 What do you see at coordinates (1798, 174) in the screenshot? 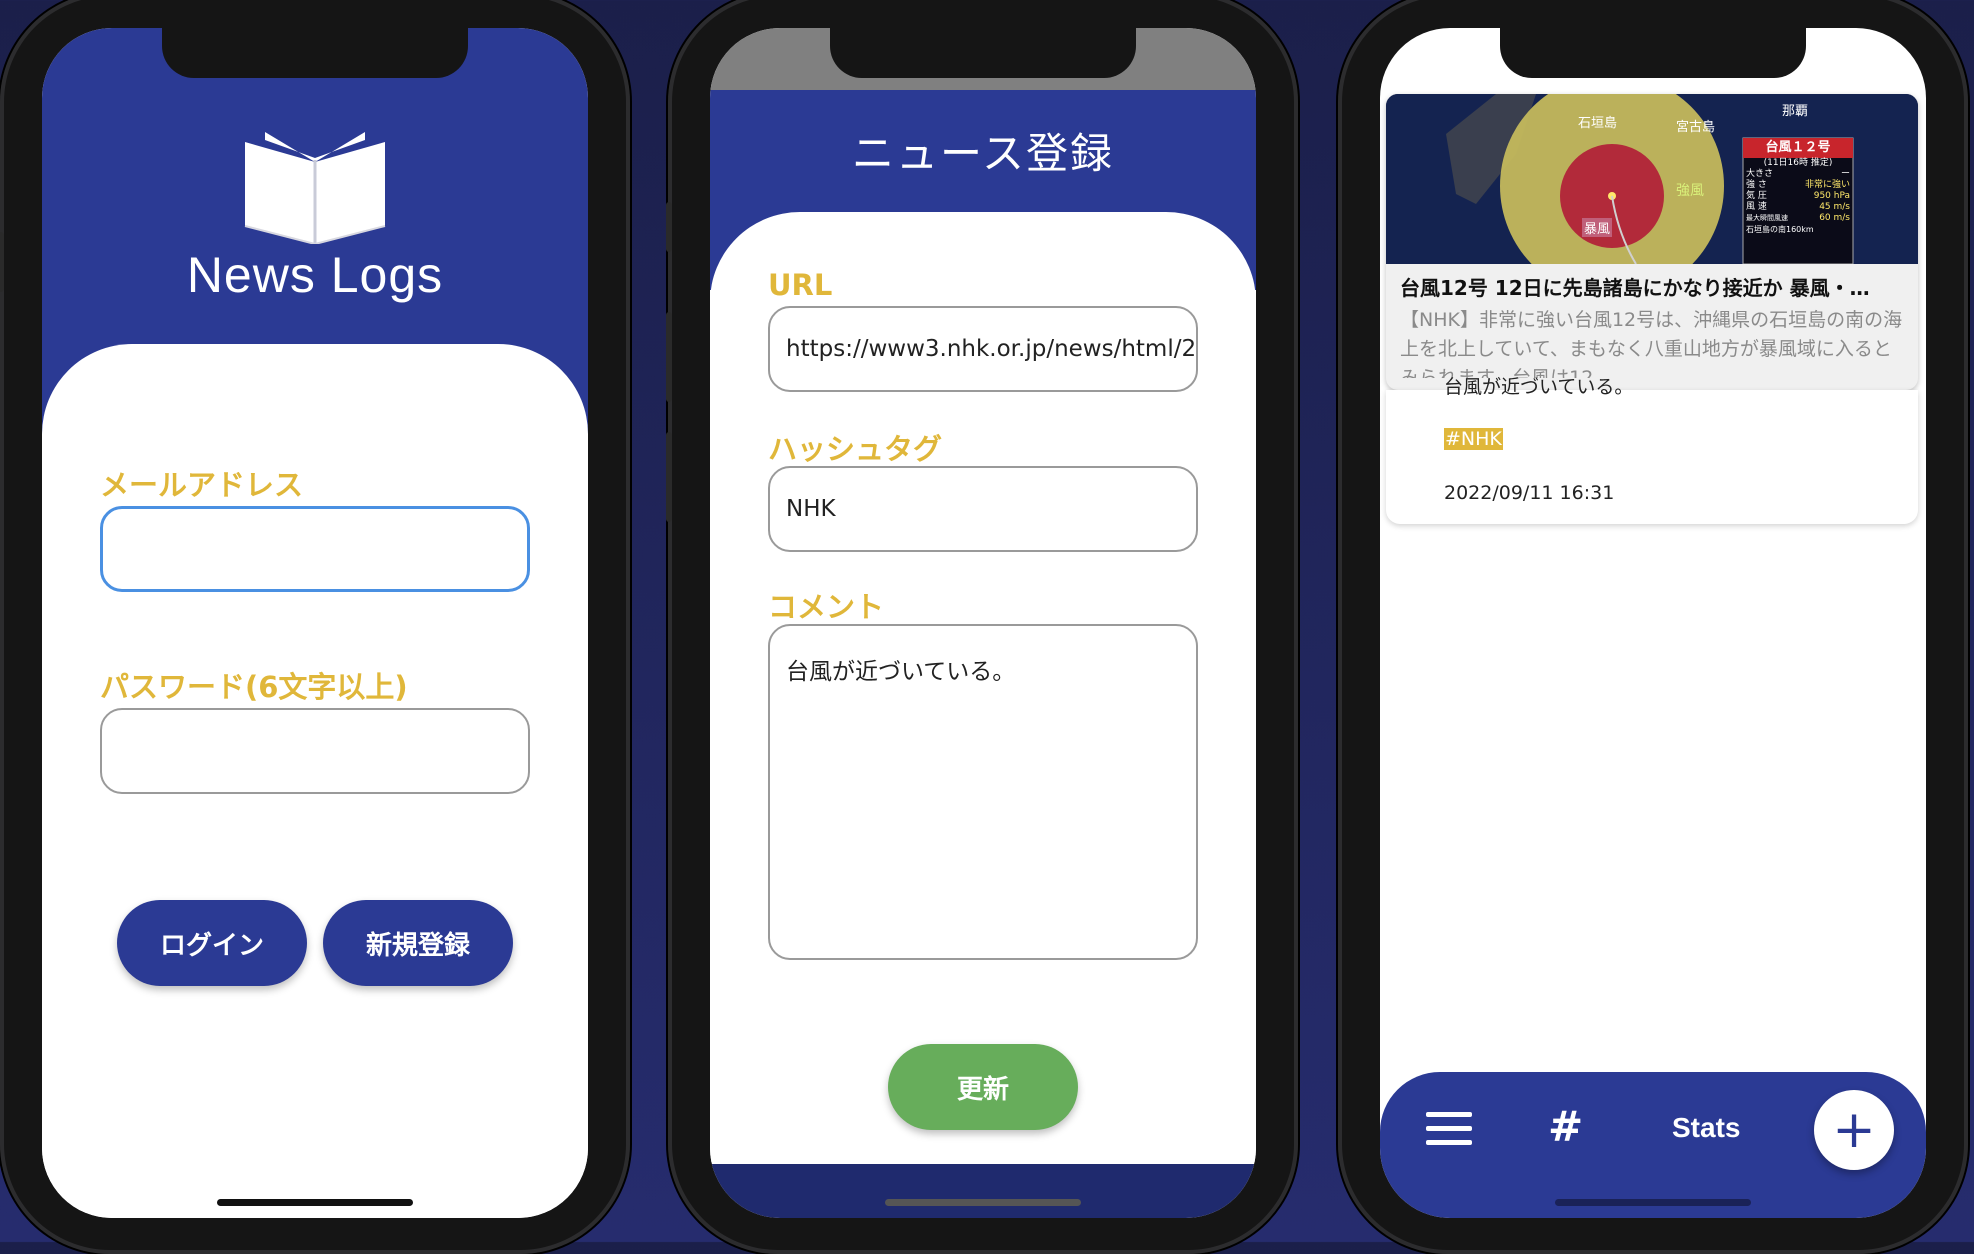
I see `typhoon-row: 大きさー` at bounding box center [1798, 174].